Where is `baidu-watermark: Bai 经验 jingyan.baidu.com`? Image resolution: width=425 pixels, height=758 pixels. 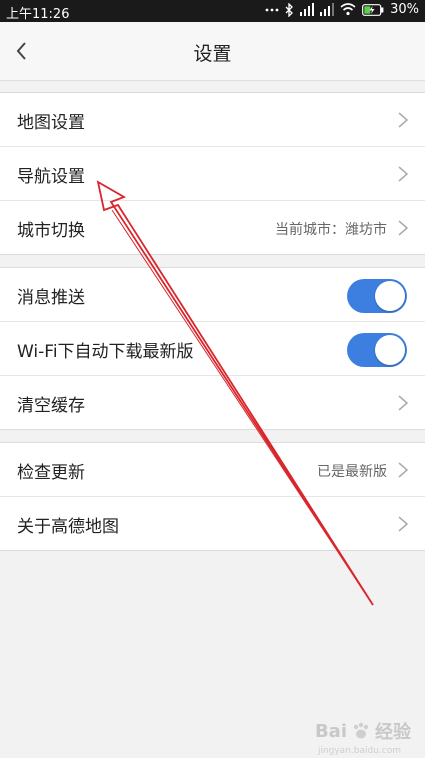 baidu-watermark: Bai 经验 jingyan.baidu.com is located at coordinates (362, 737).